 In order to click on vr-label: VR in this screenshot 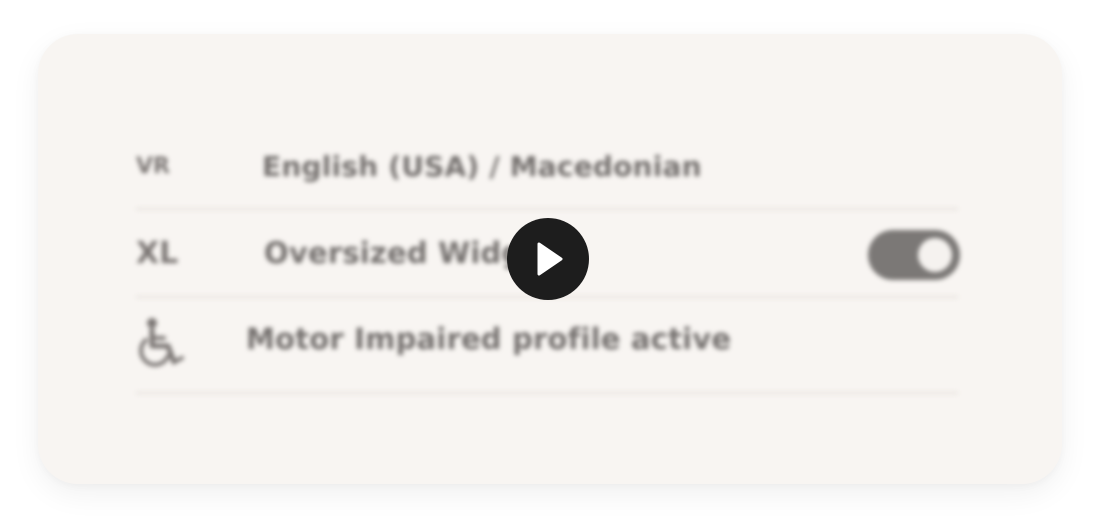, I will do `click(153, 166)`.